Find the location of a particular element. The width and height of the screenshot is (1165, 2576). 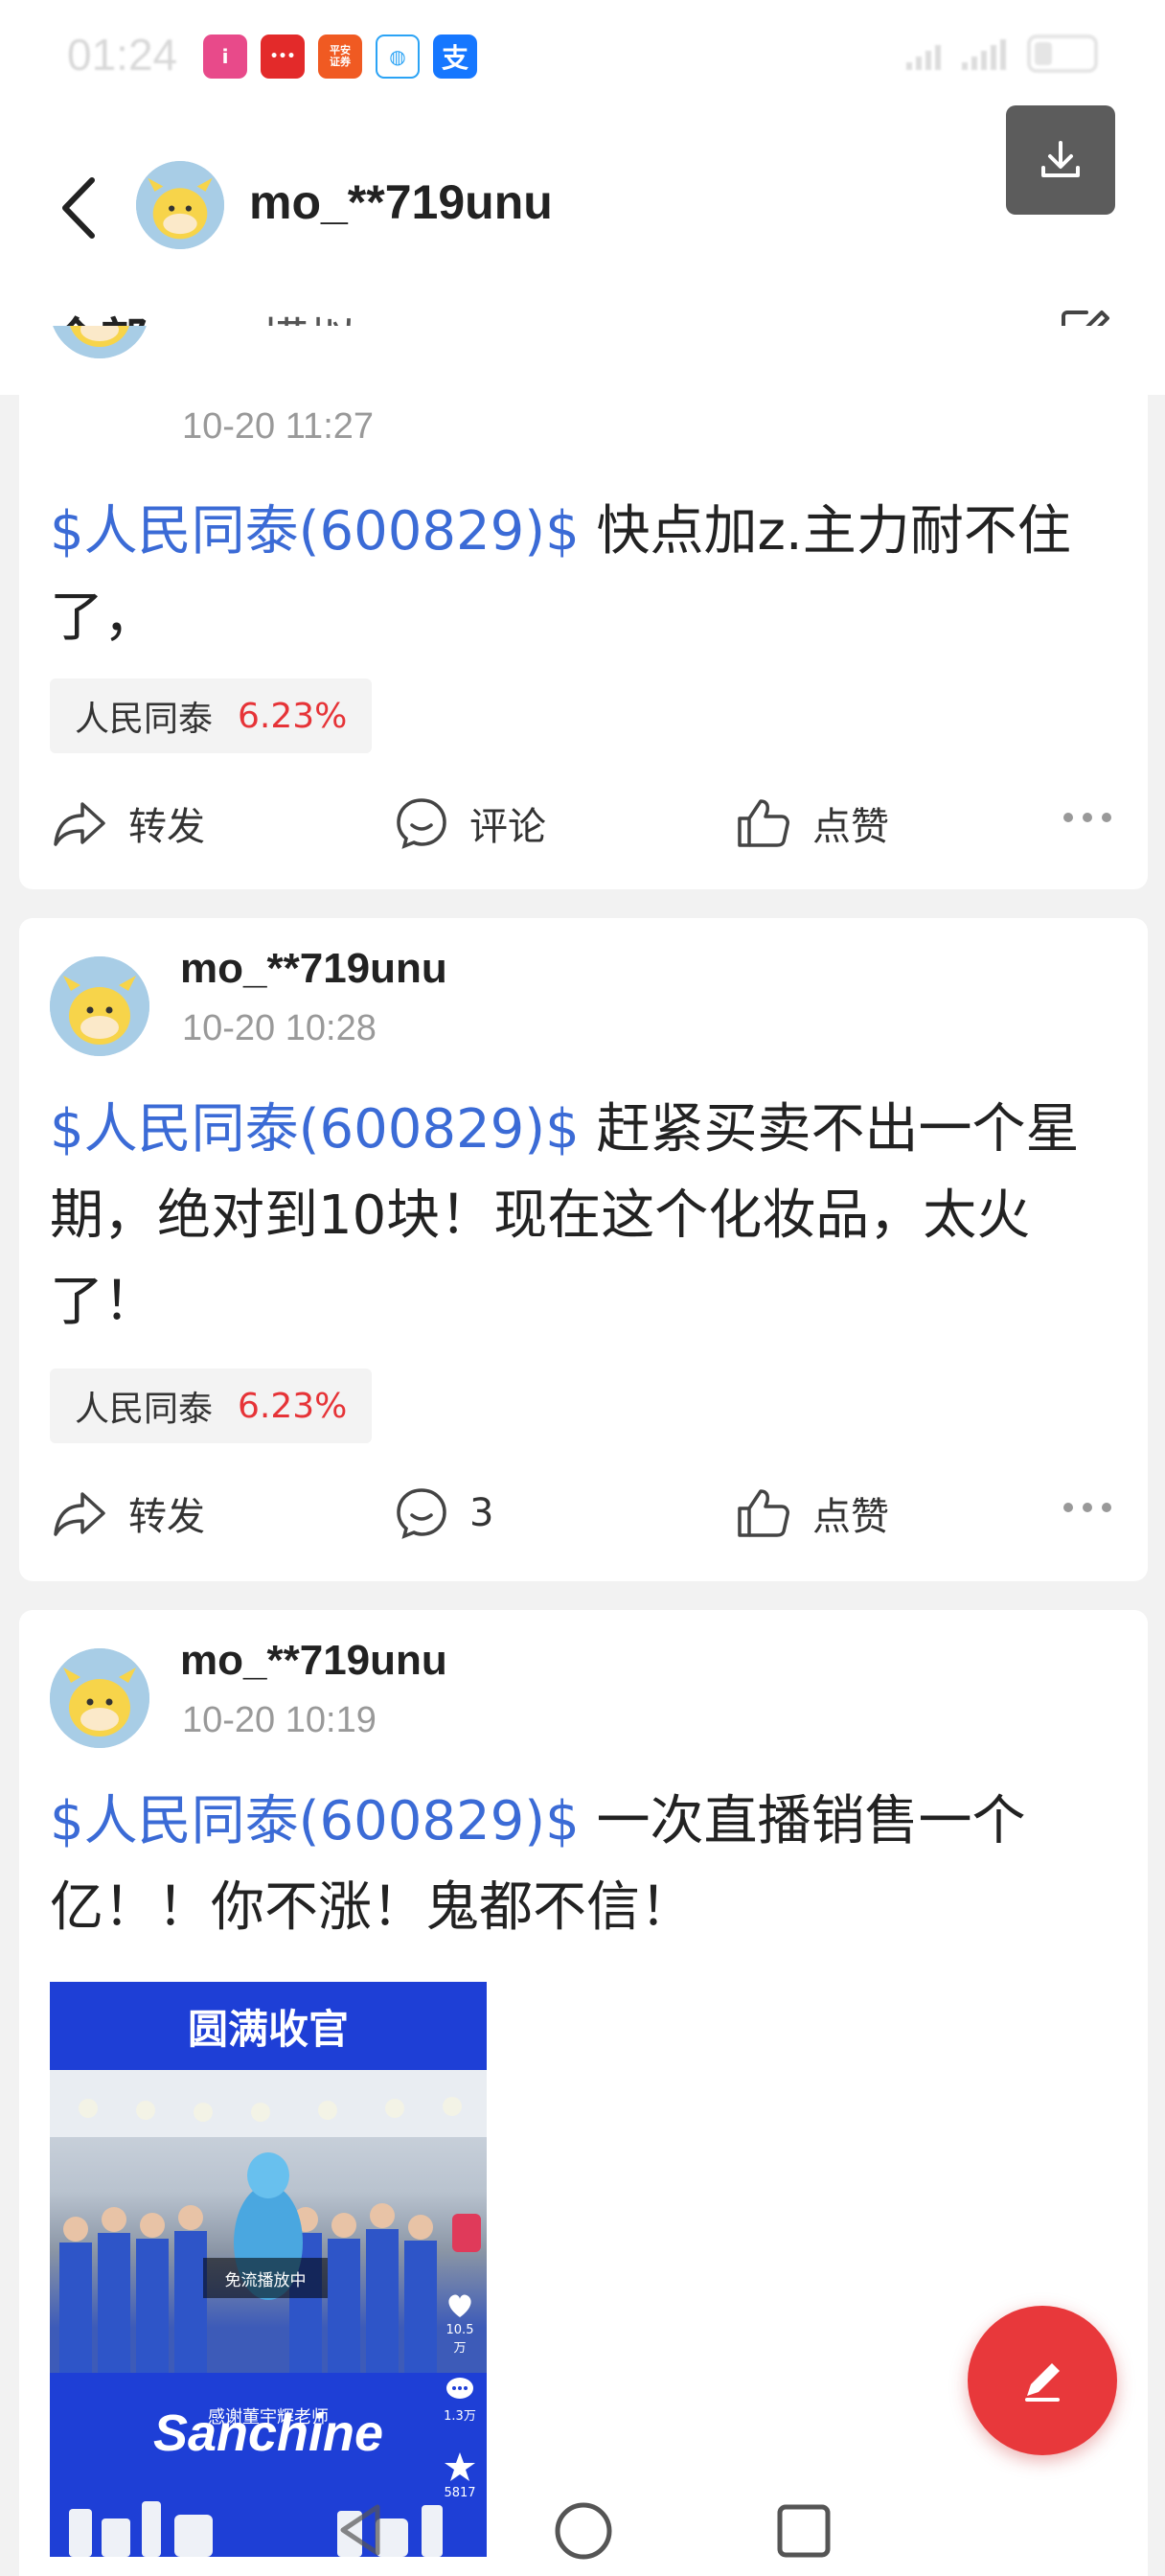

pencil-icon is located at coordinates (1042, 2382).